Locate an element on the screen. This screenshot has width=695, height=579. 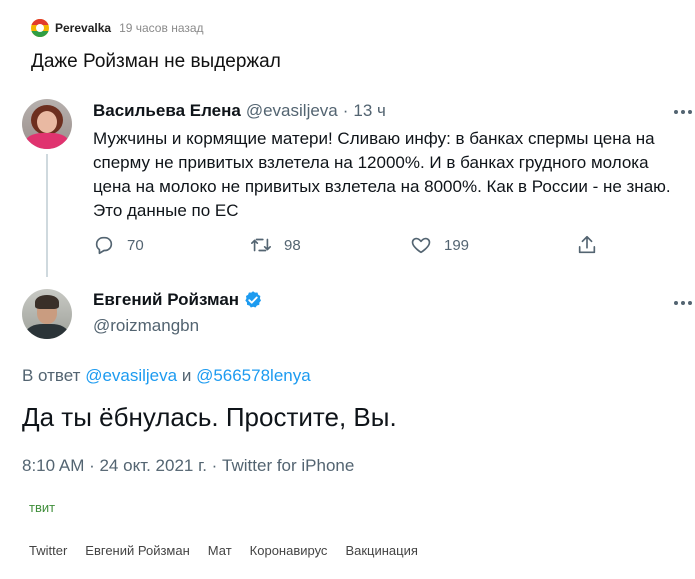
tweet2-user-row: Евгений Ройзман is located at coordinates (178, 300).